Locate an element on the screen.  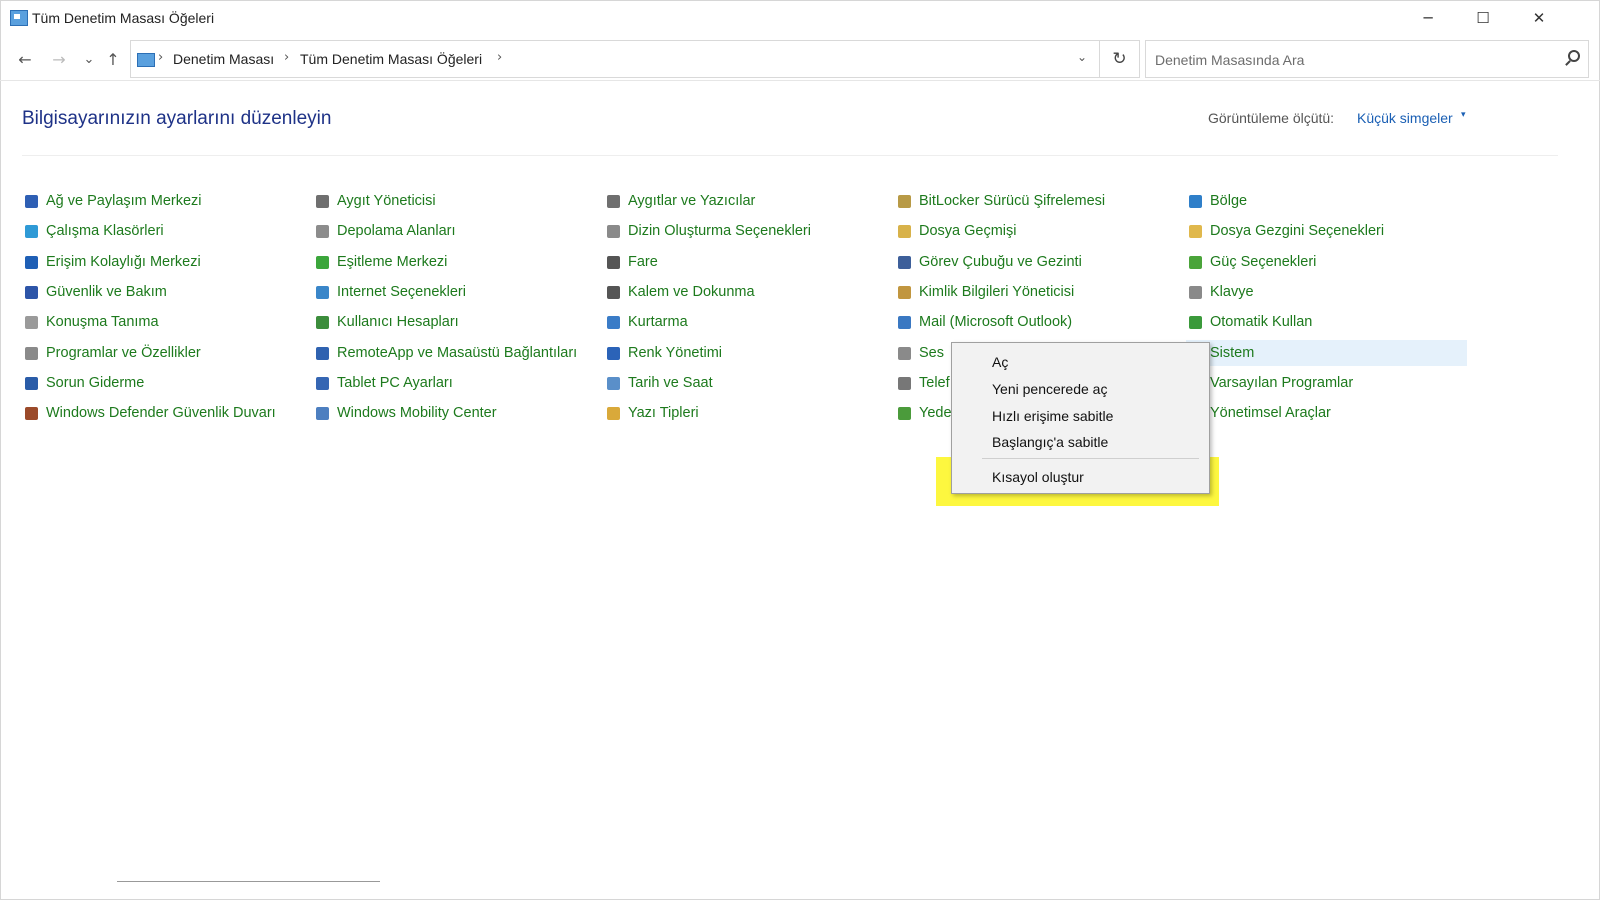
control-panel-item: Aygıt Yöneticisi is located at coordinates (374, 201).